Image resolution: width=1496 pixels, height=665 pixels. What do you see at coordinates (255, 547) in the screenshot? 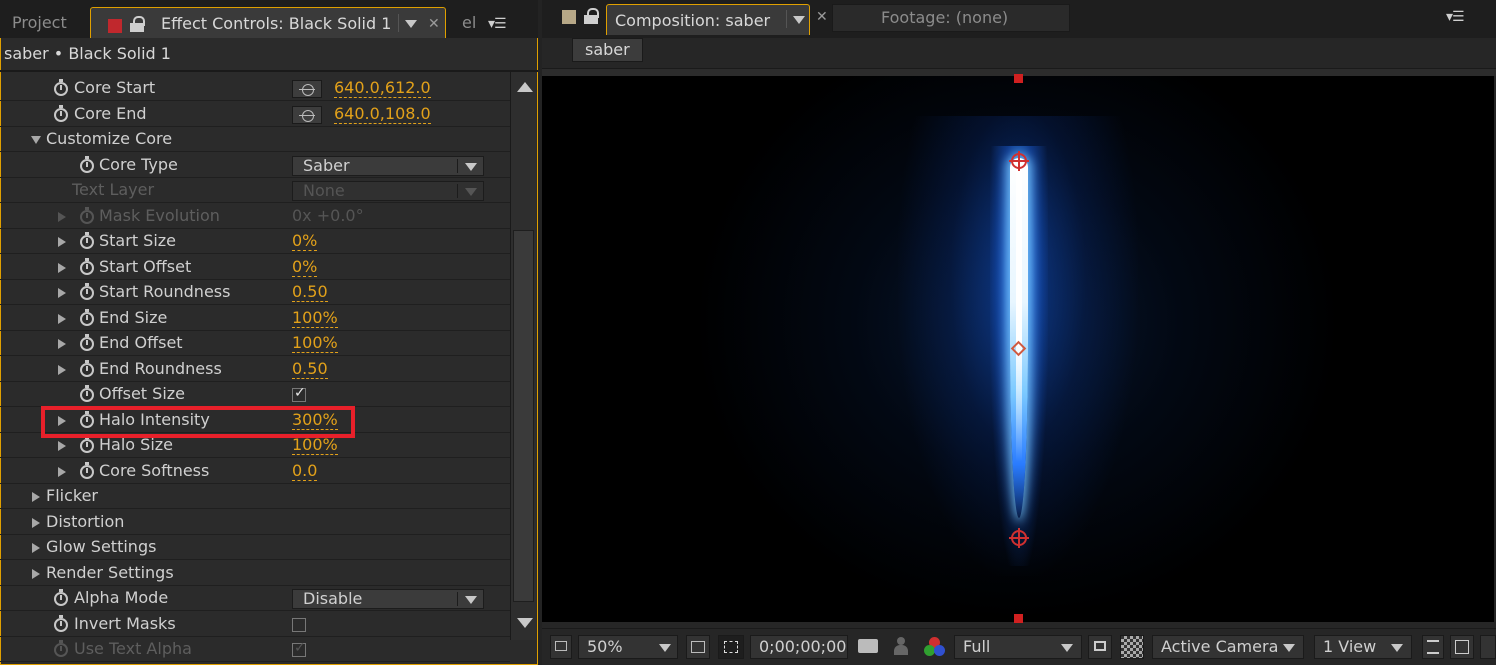
I see `group-glow-settings: Glow Settings` at bounding box center [255, 547].